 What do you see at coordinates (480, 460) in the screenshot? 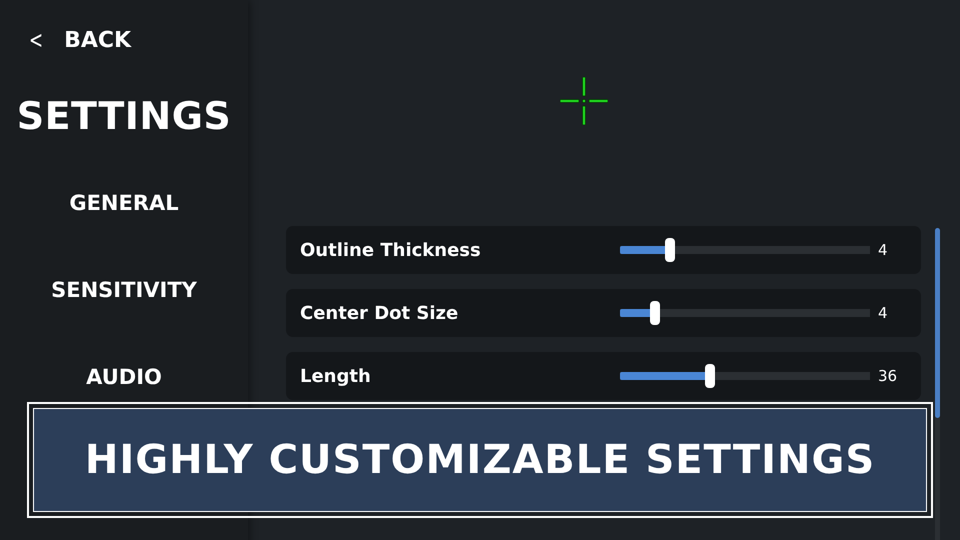
I see `banner-caption: HIGHLY CUSTOMIZABLE SETTINGS` at bounding box center [480, 460].